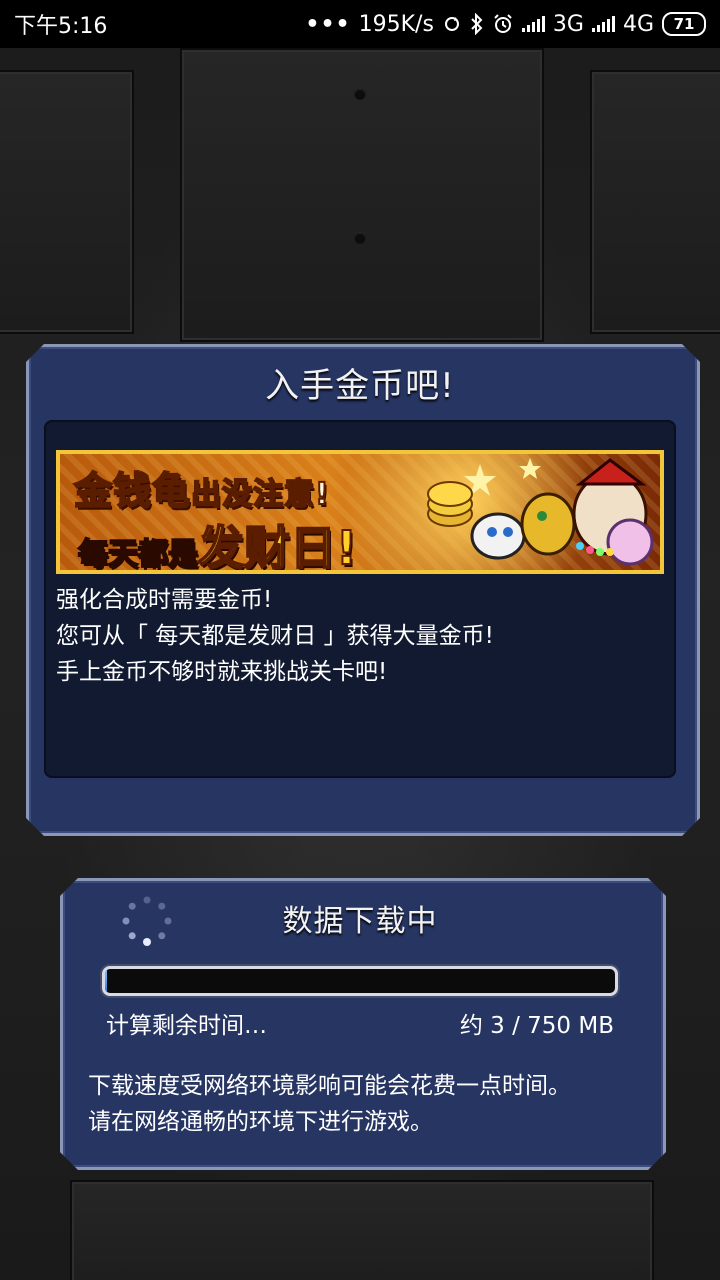  I want to click on alarm-icon, so click(503, 23).